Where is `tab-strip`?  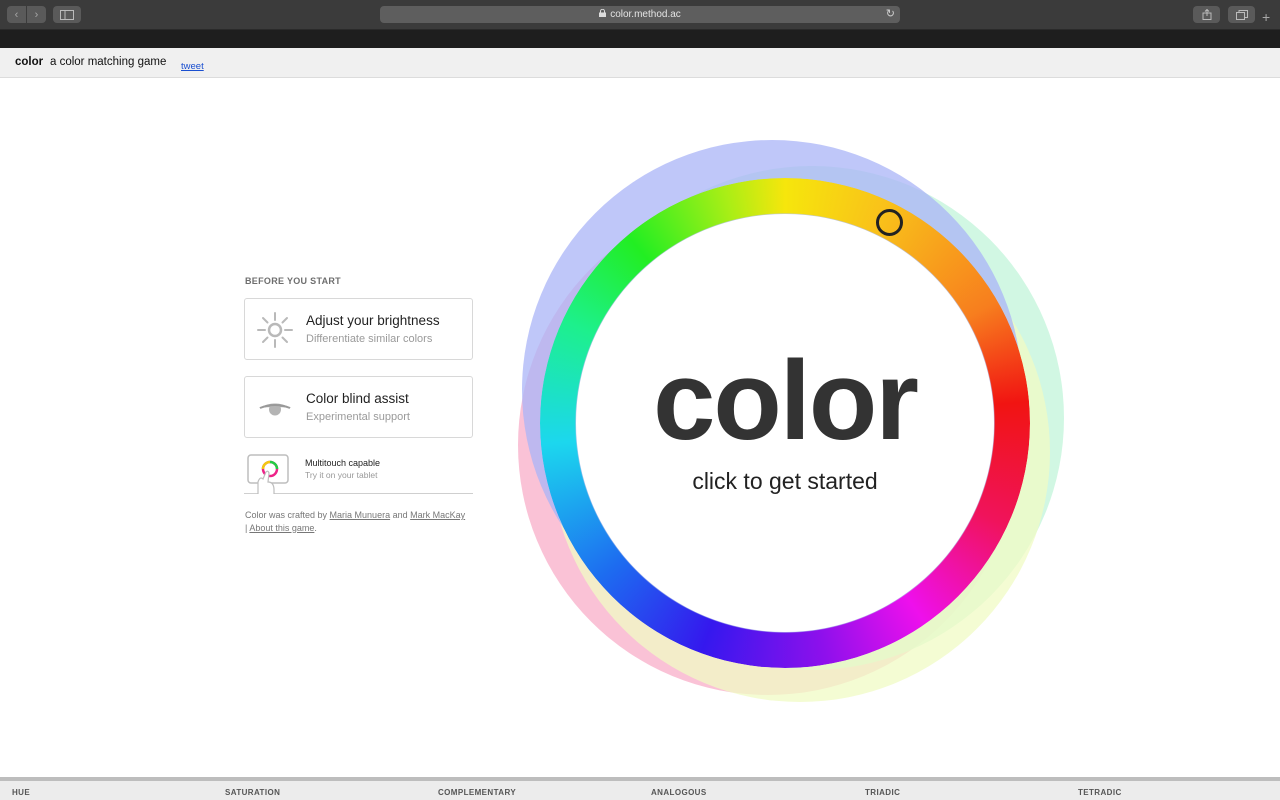
tab-strip is located at coordinates (640, 39).